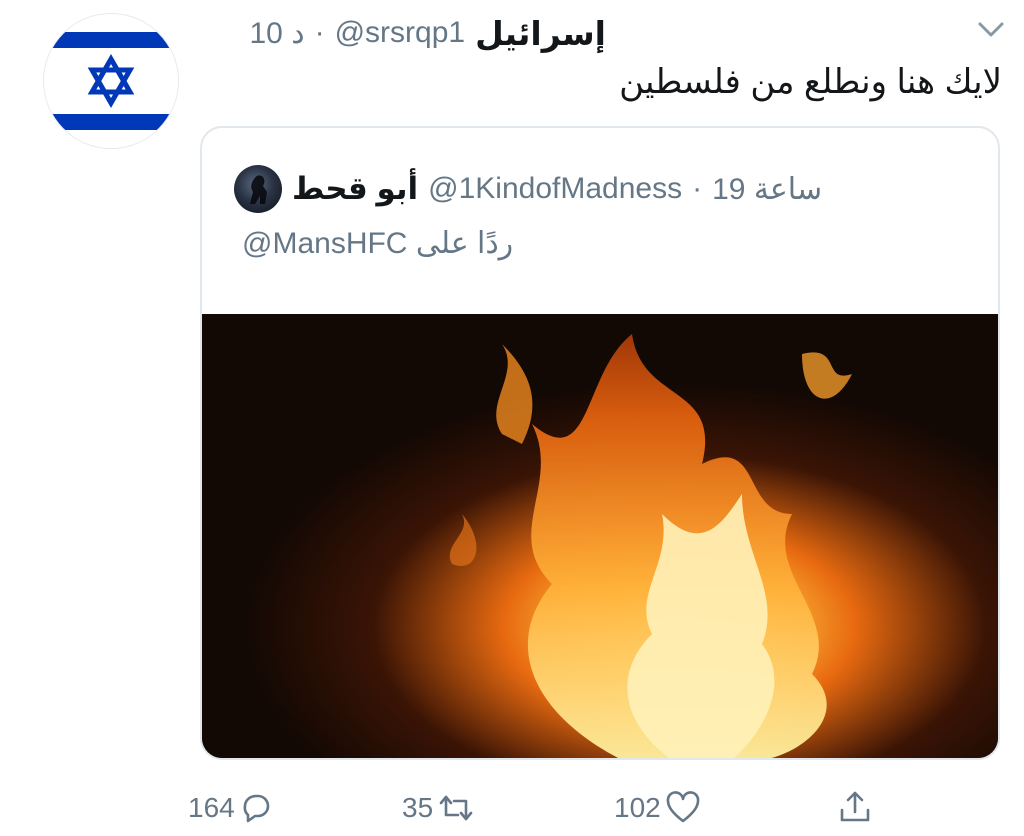 The image size is (1024, 836). I want to click on like-action: 102, so click(657, 808).